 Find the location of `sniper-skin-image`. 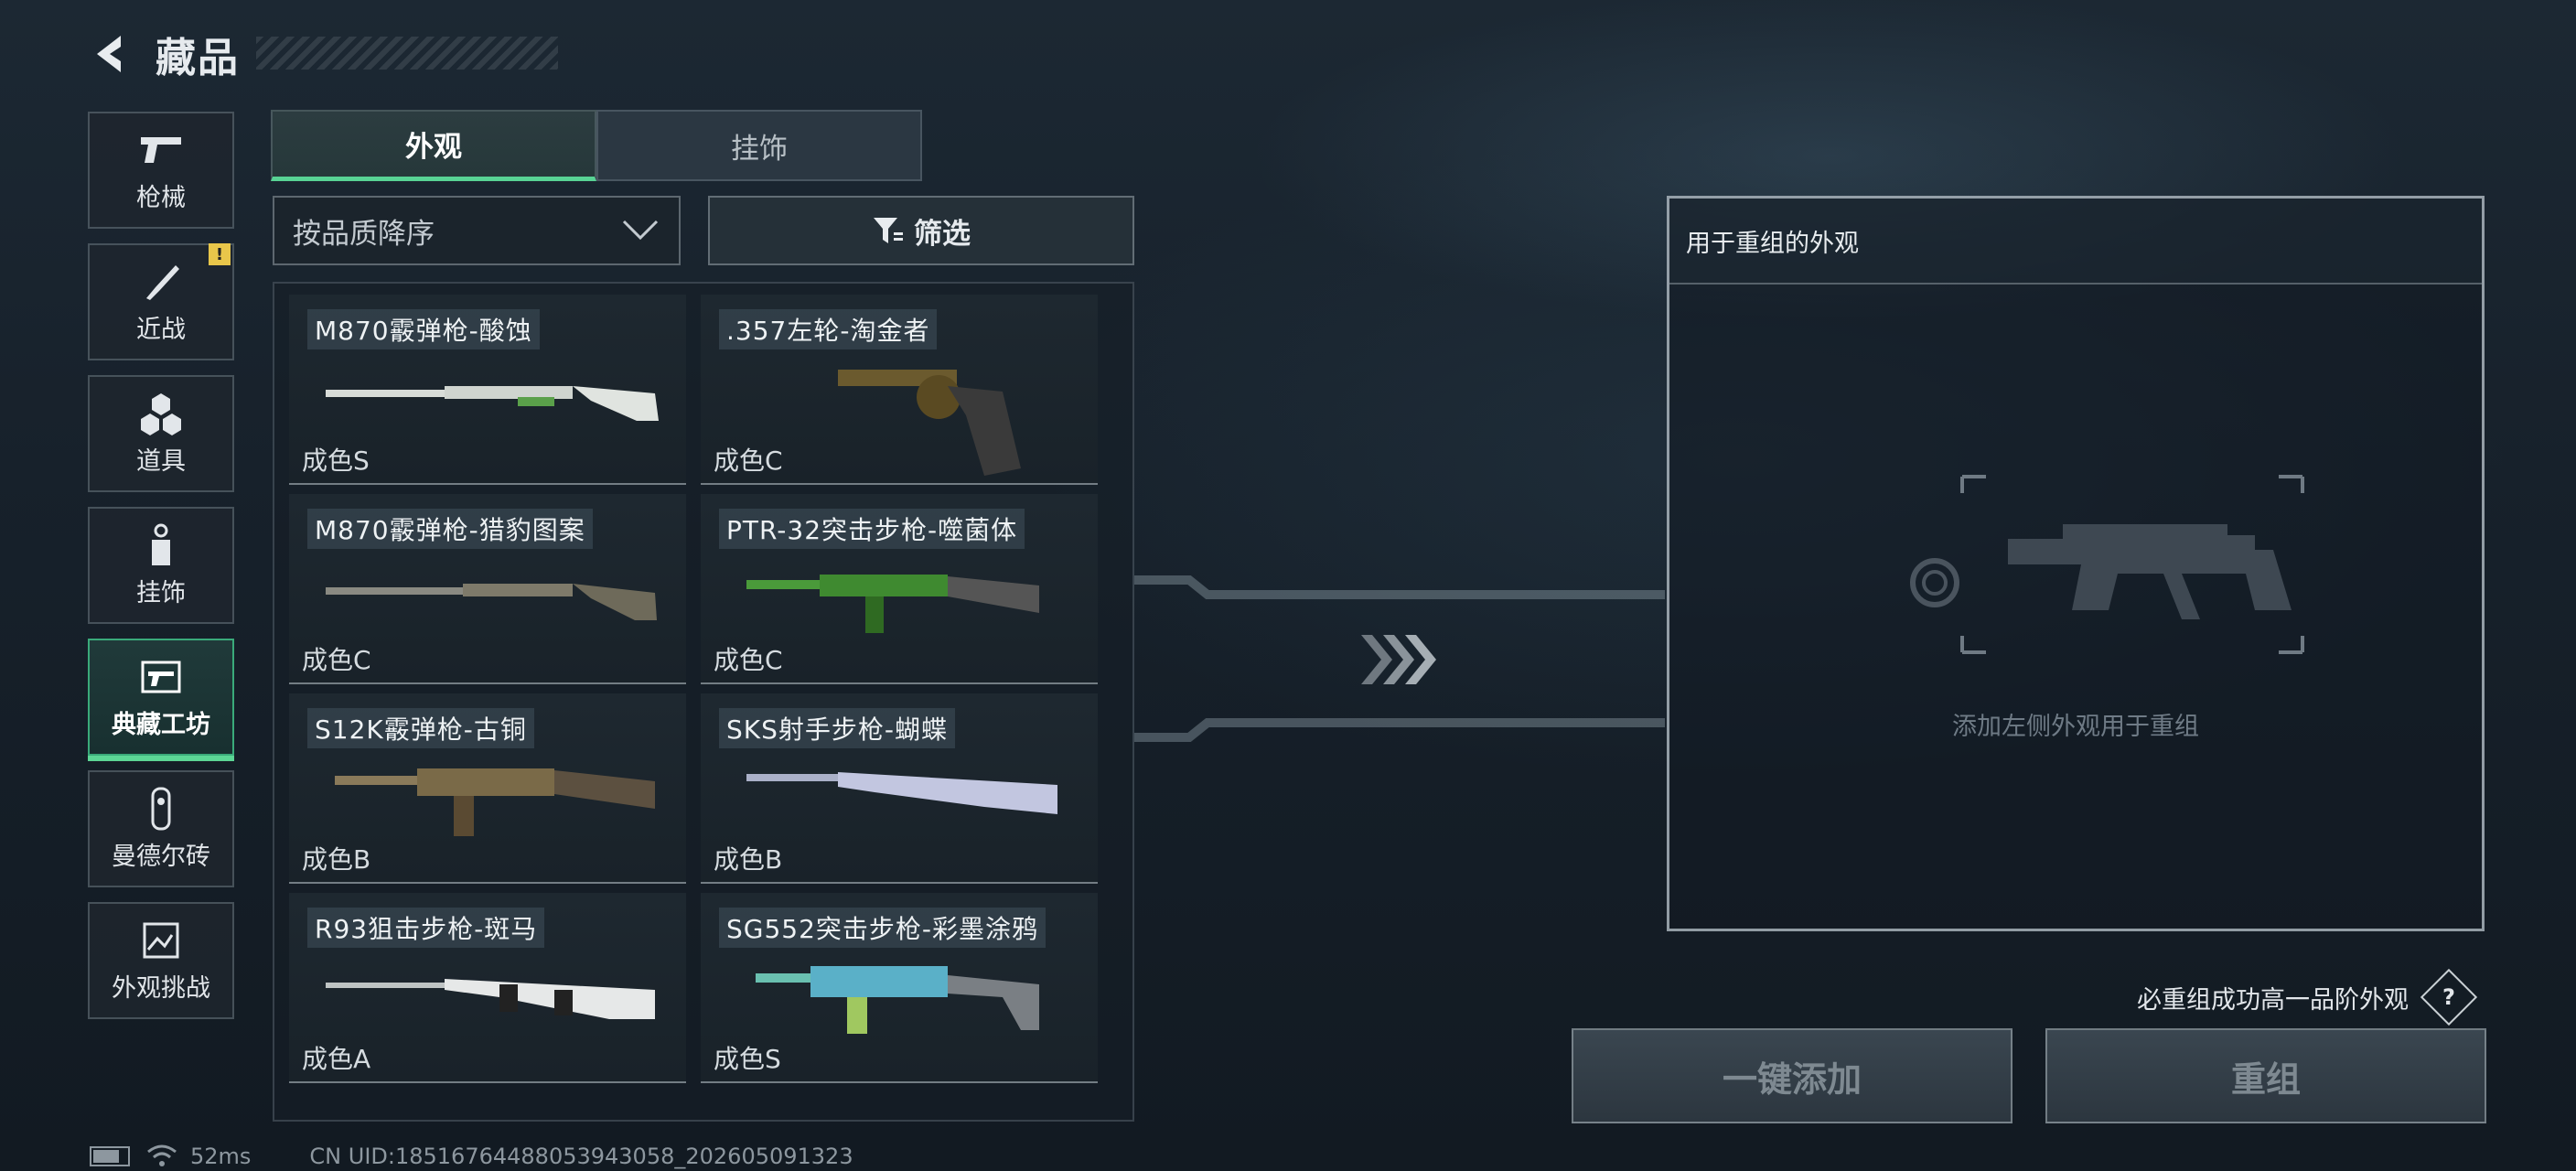

sniper-skin-image is located at coordinates (491, 999).